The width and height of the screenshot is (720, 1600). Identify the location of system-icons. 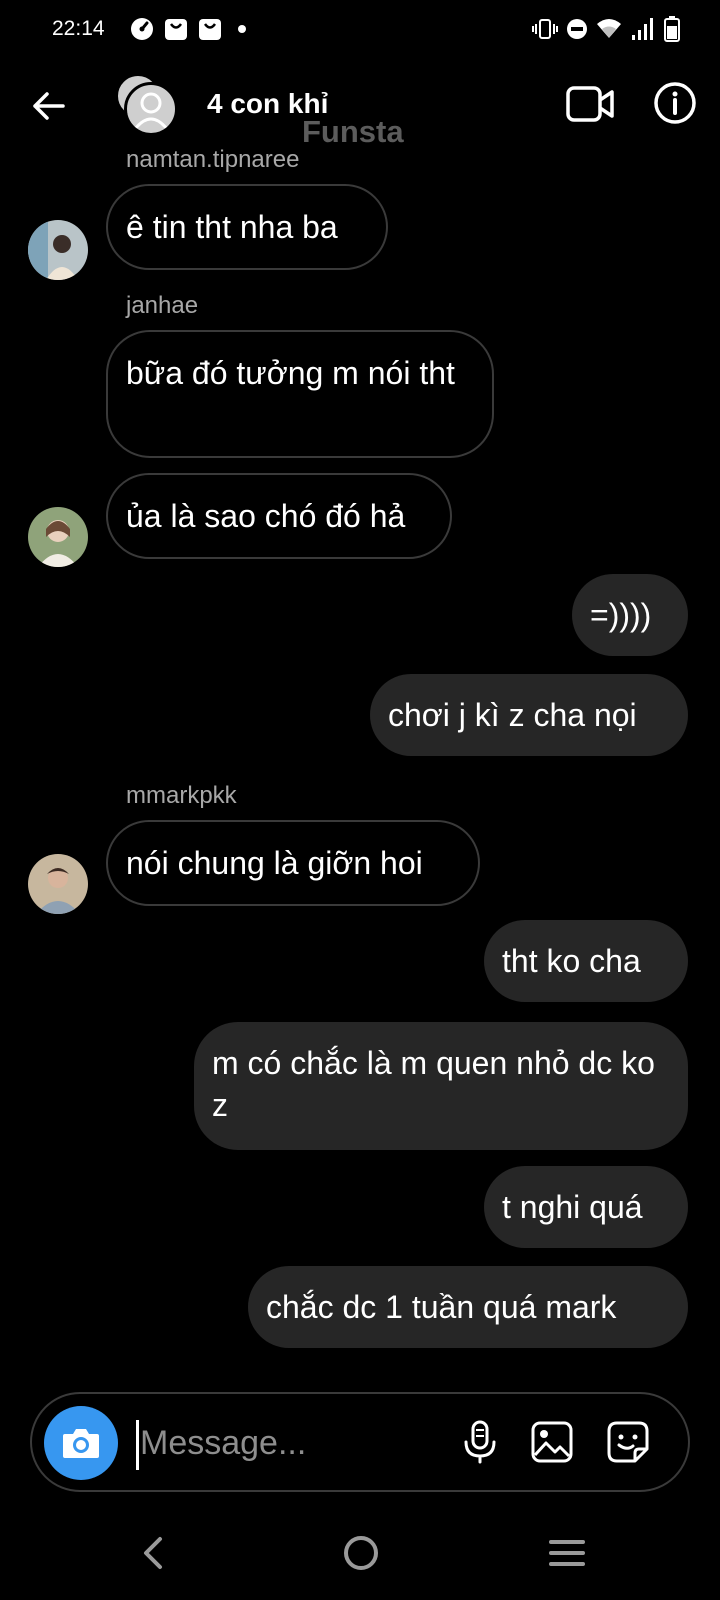
(606, 29).